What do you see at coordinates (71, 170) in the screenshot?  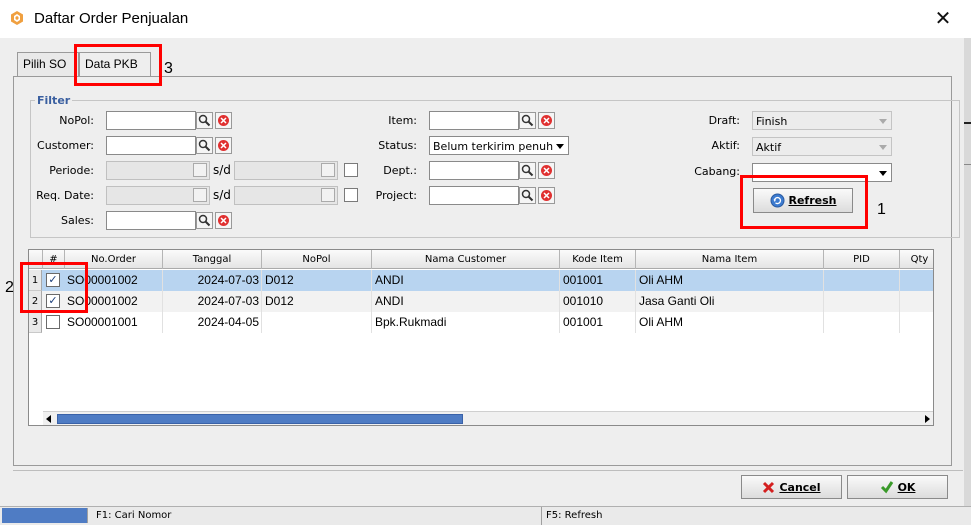 I see `periode-label: Periode:` at bounding box center [71, 170].